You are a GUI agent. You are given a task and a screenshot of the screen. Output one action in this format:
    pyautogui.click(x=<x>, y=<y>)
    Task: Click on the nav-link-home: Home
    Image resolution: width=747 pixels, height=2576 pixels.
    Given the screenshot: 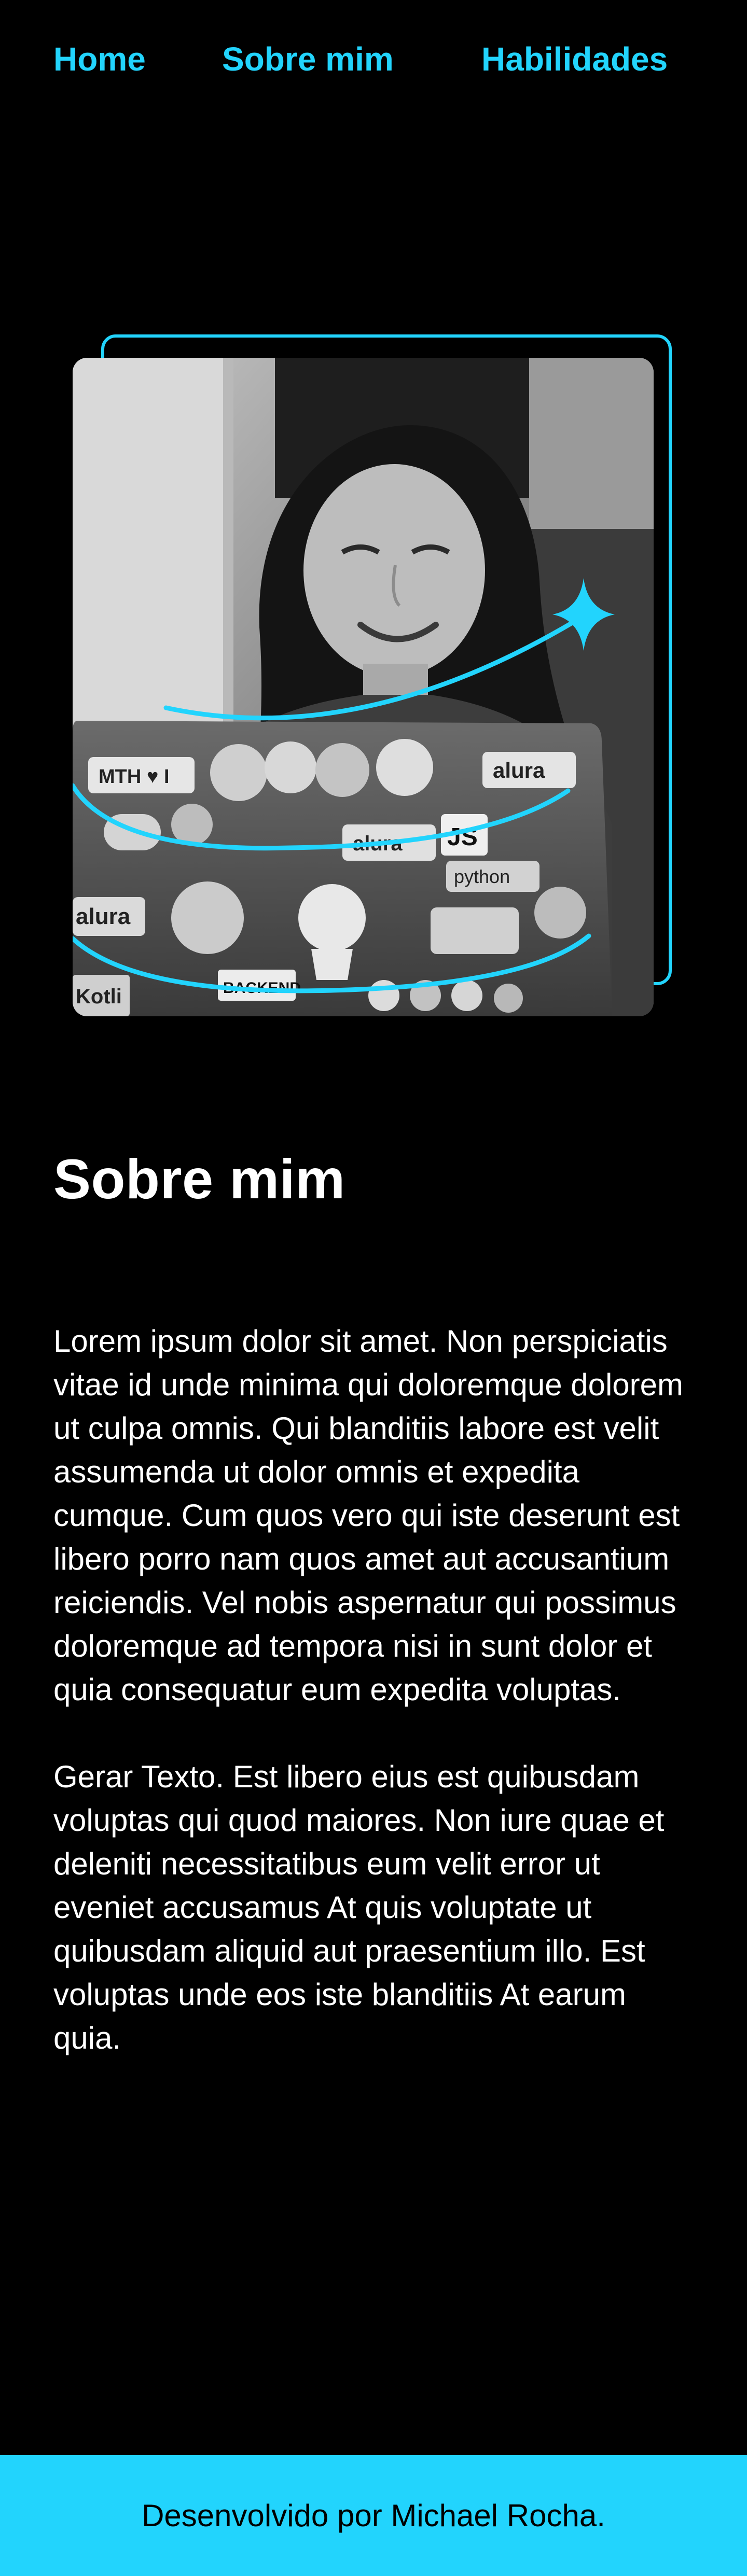 What is the action you would take?
    pyautogui.click(x=100, y=59)
    